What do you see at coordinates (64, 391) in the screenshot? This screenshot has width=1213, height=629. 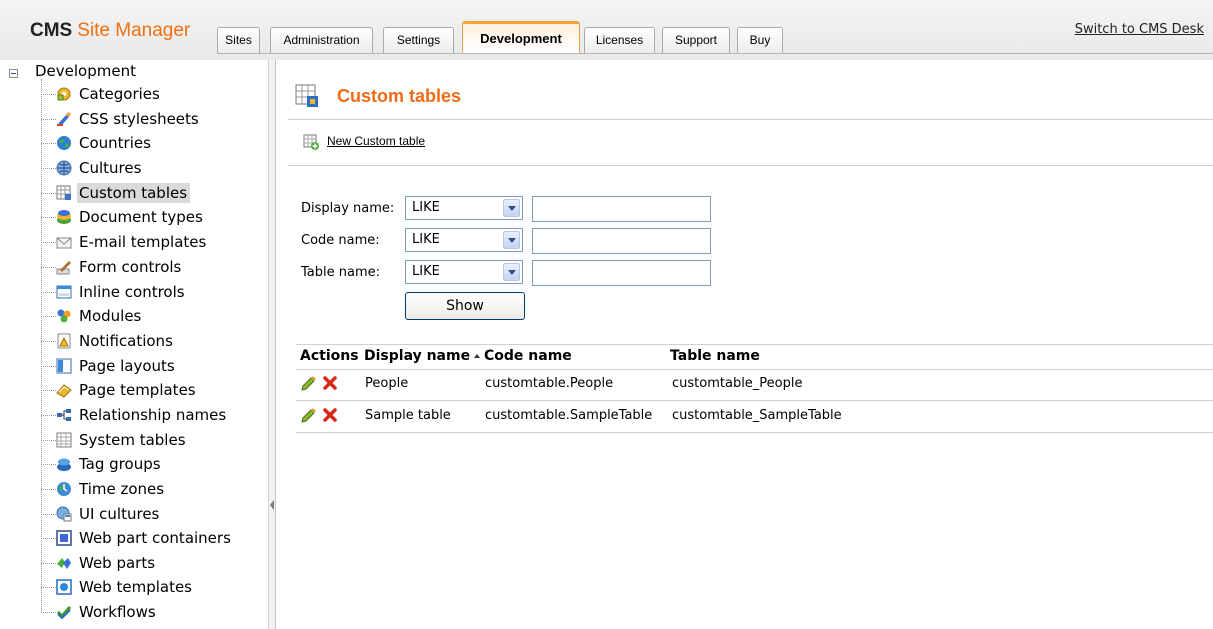 I see `page-templates-icon` at bounding box center [64, 391].